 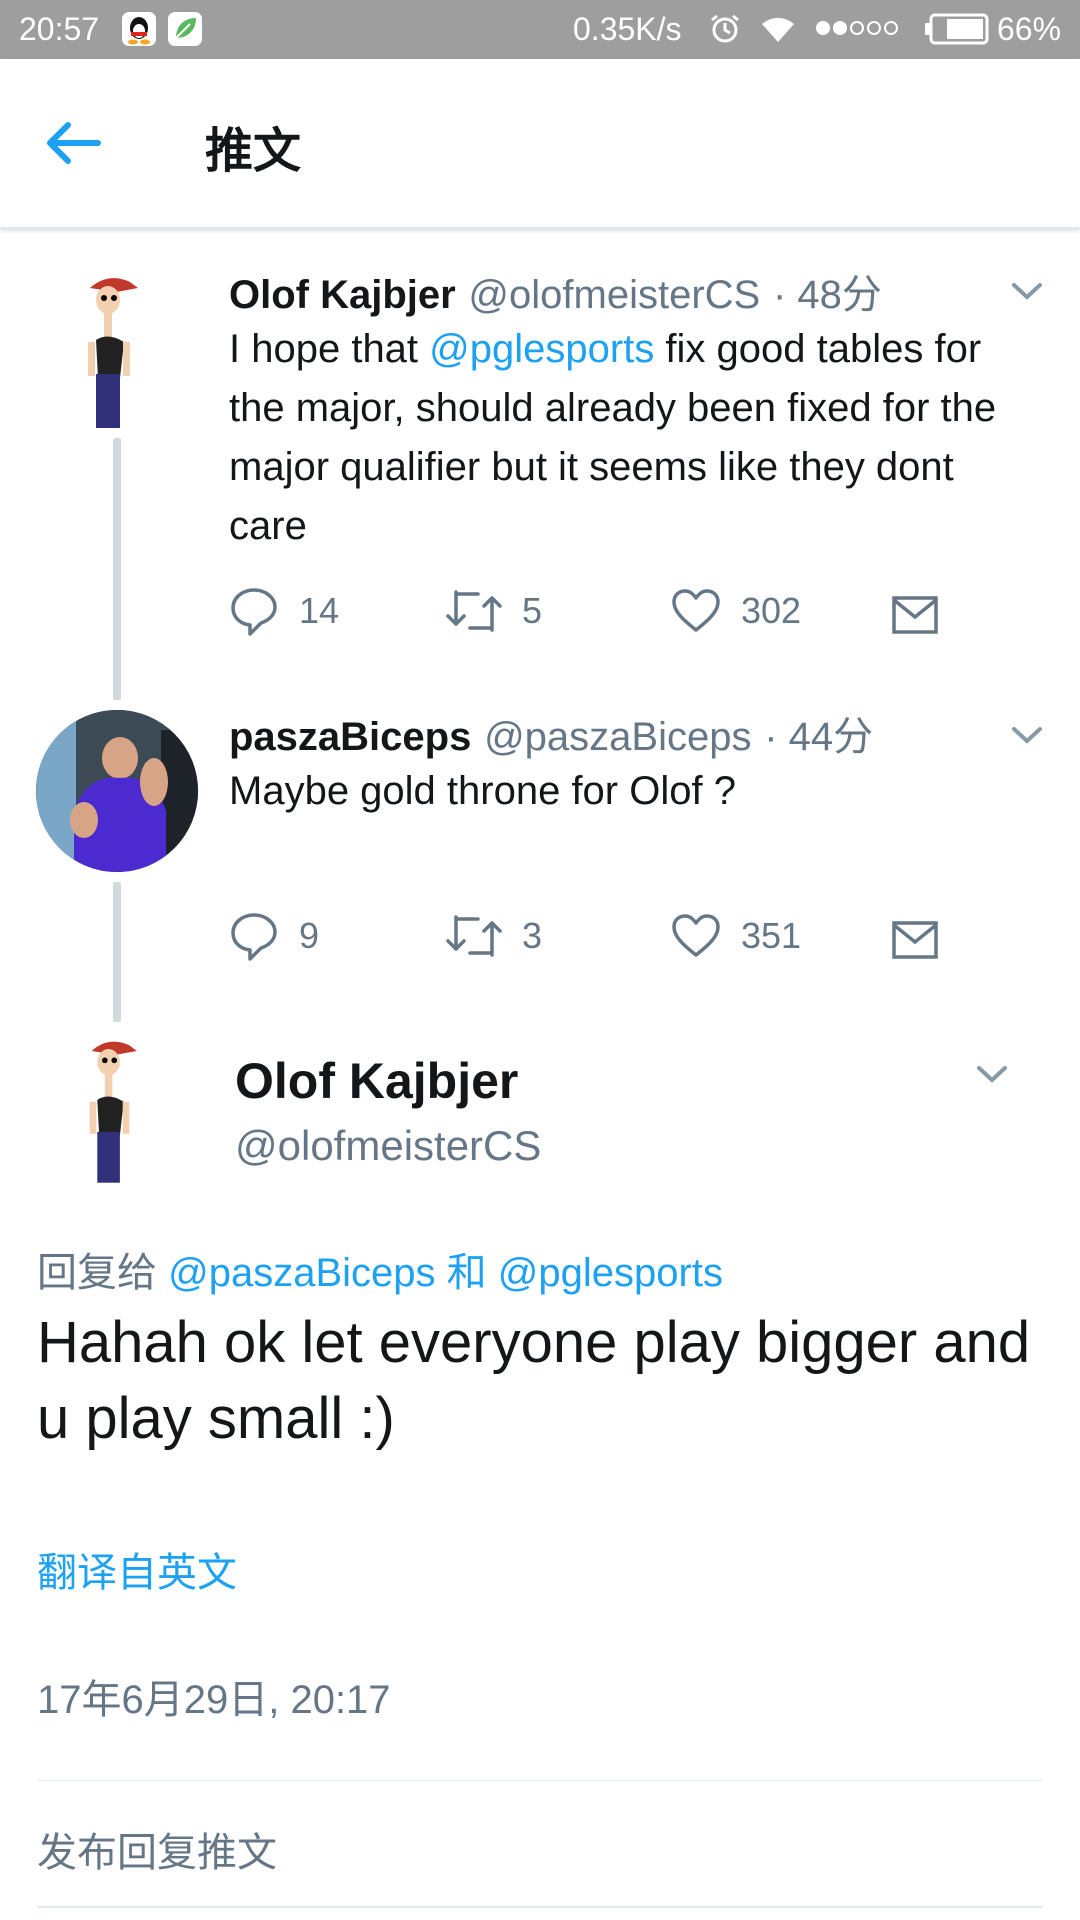 I want to click on mention-link: @paszaBiceps, so click(x=301, y=1273).